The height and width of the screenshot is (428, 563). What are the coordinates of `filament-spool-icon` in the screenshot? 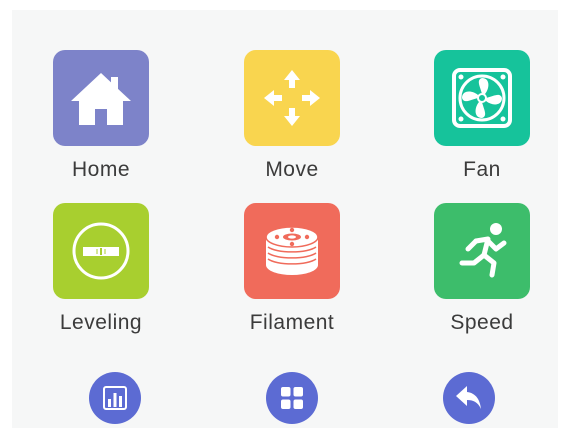 It's located at (292, 250).